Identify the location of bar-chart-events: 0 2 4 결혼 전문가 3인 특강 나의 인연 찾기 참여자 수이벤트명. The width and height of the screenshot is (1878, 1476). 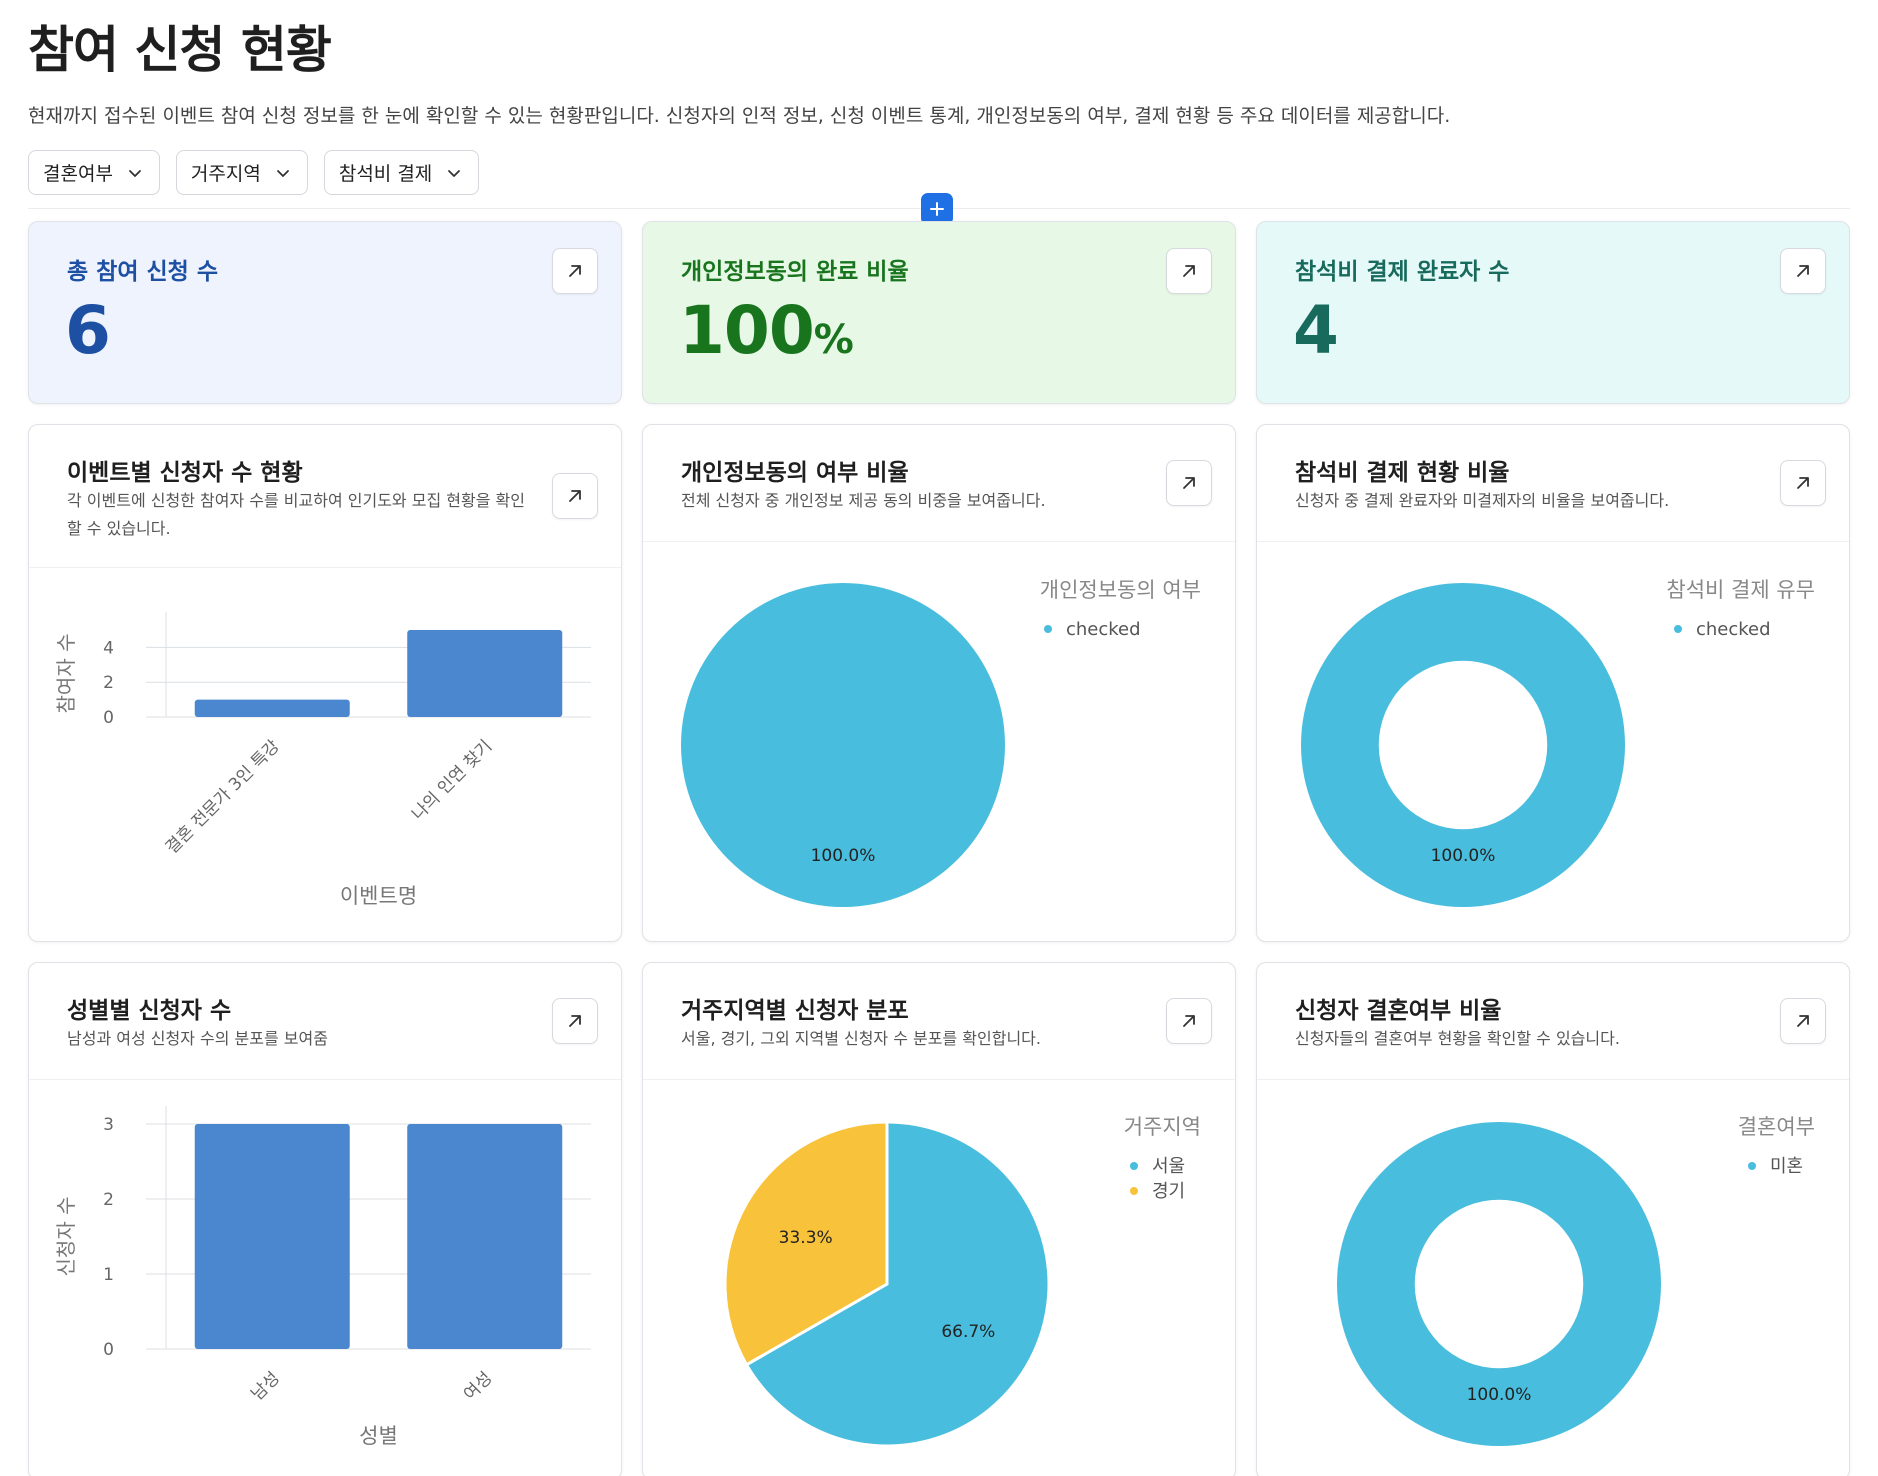
(322, 760).